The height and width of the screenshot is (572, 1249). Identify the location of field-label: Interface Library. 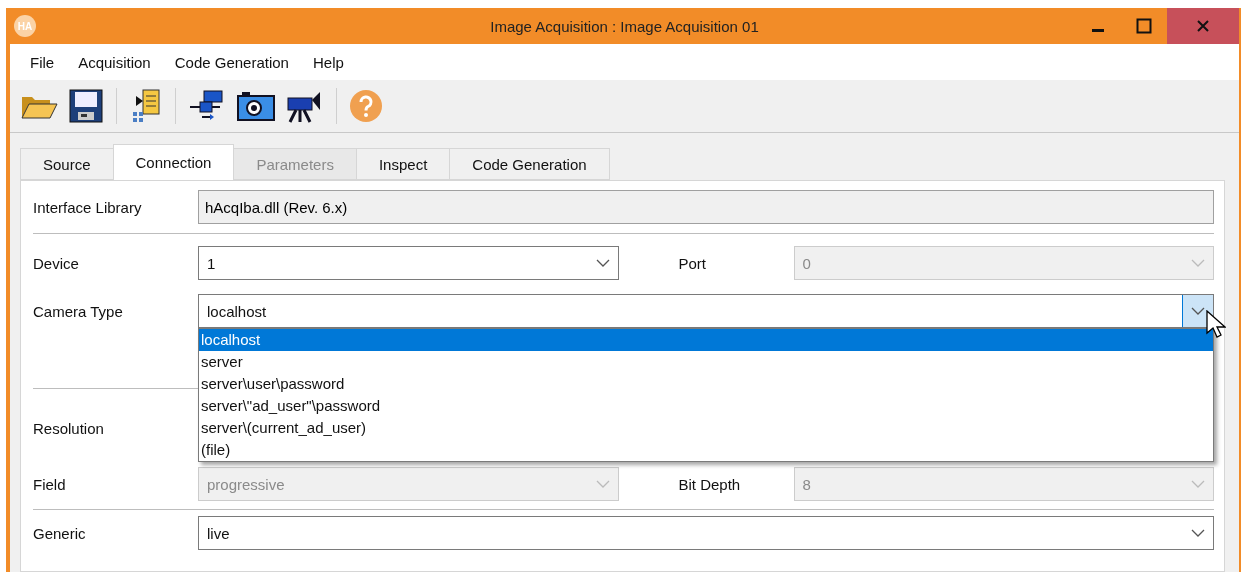
(88, 207).